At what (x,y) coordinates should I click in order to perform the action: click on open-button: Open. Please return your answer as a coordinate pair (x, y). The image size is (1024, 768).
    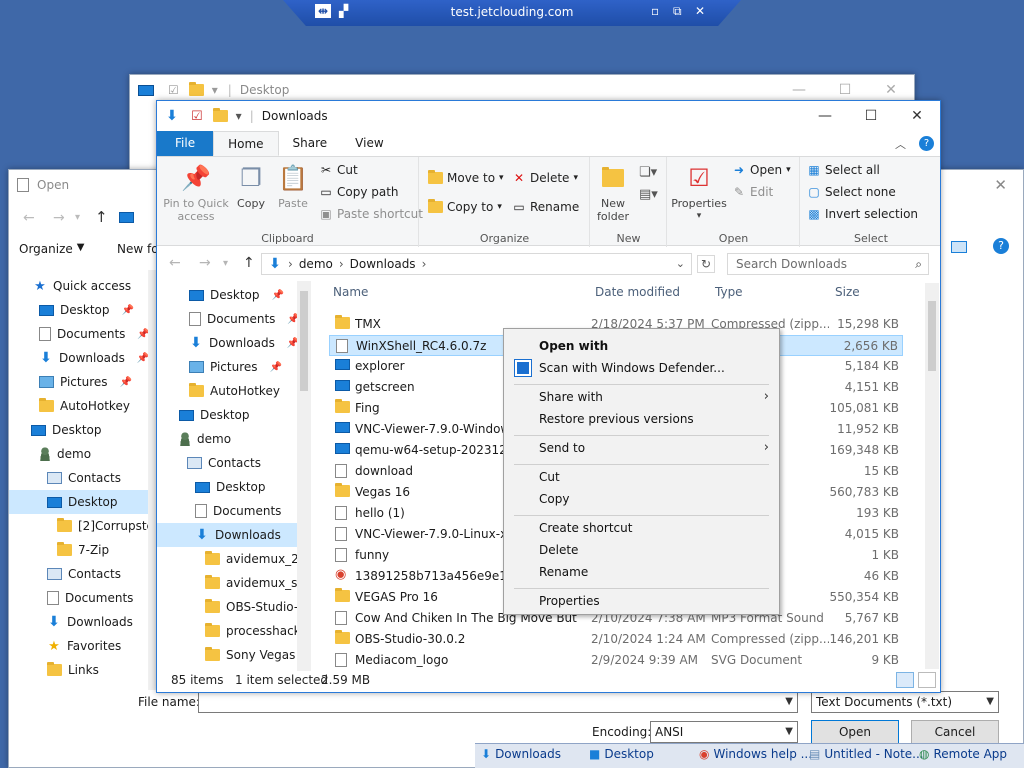
    Looking at the image, I should click on (855, 732).